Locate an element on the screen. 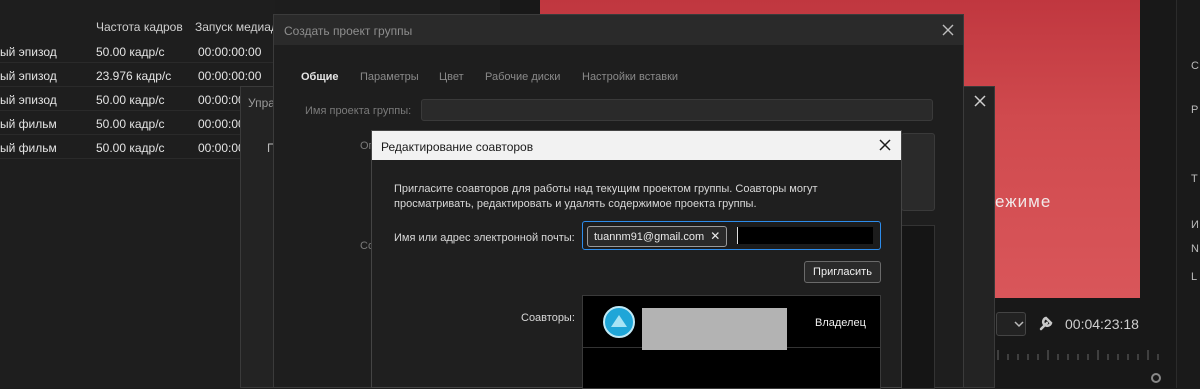  dialog-titlebar: Создать проект группы is located at coordinates (618, 30).